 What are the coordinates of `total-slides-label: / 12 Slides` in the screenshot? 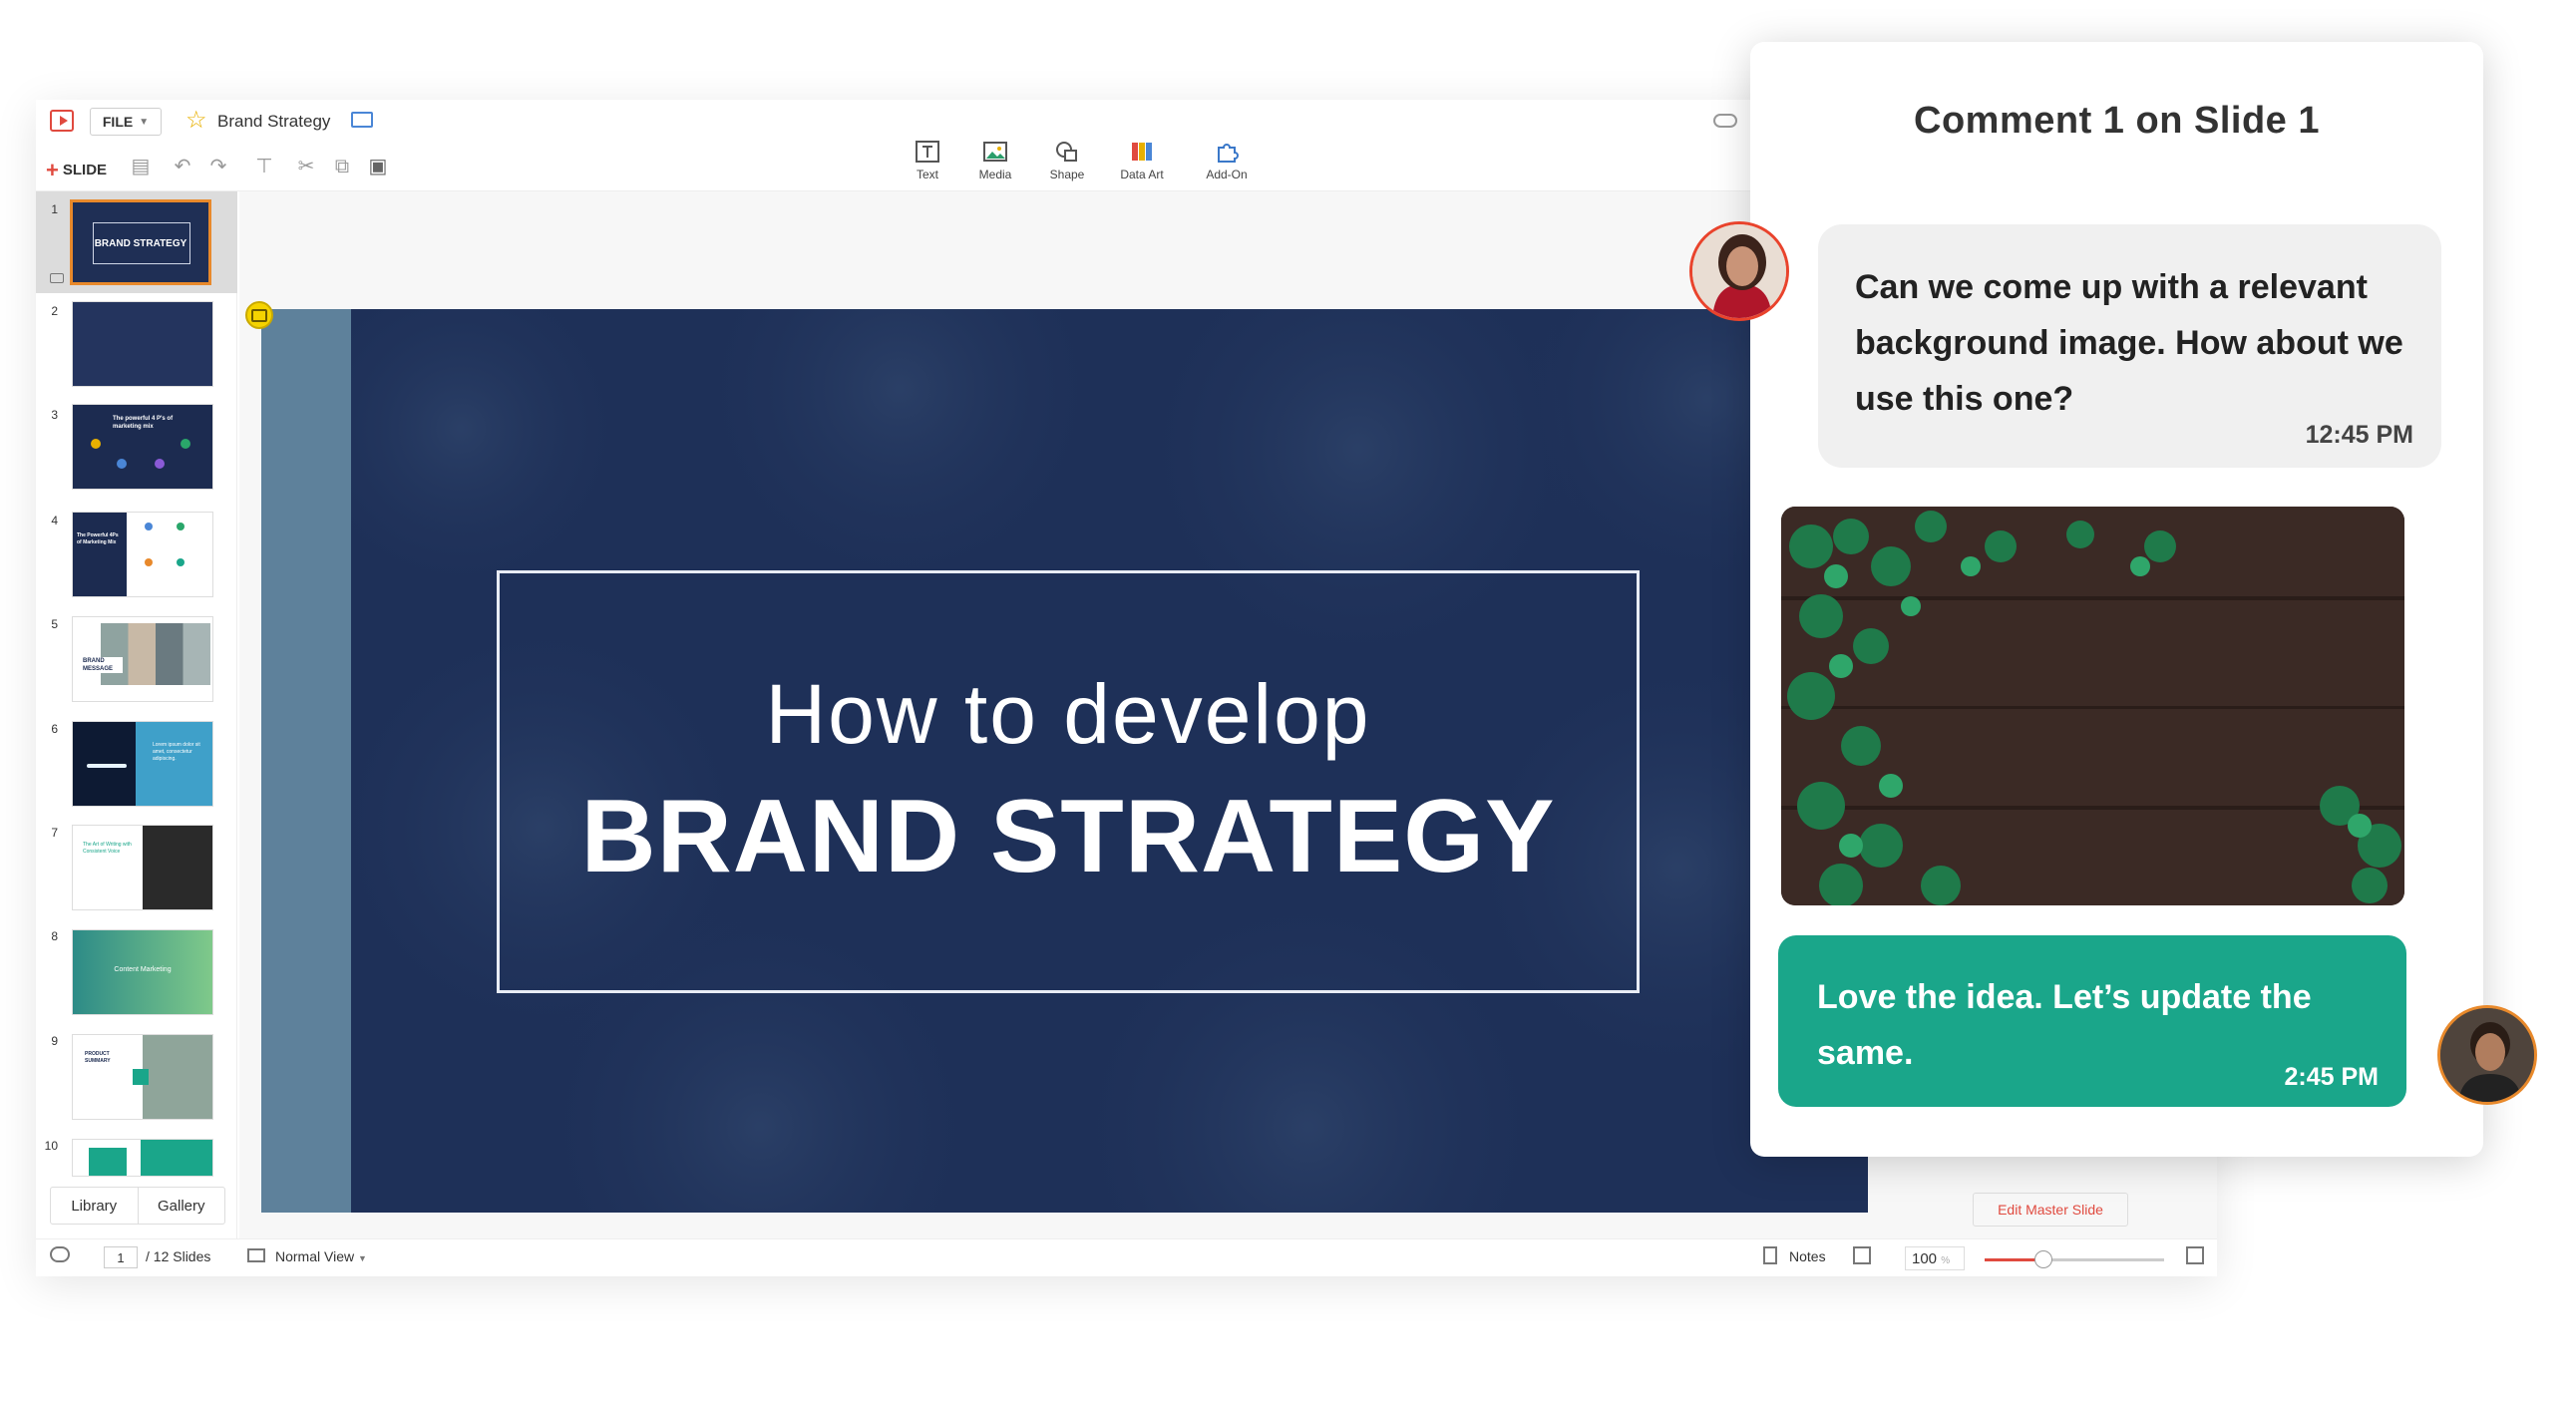 It's located at (178, 1256).